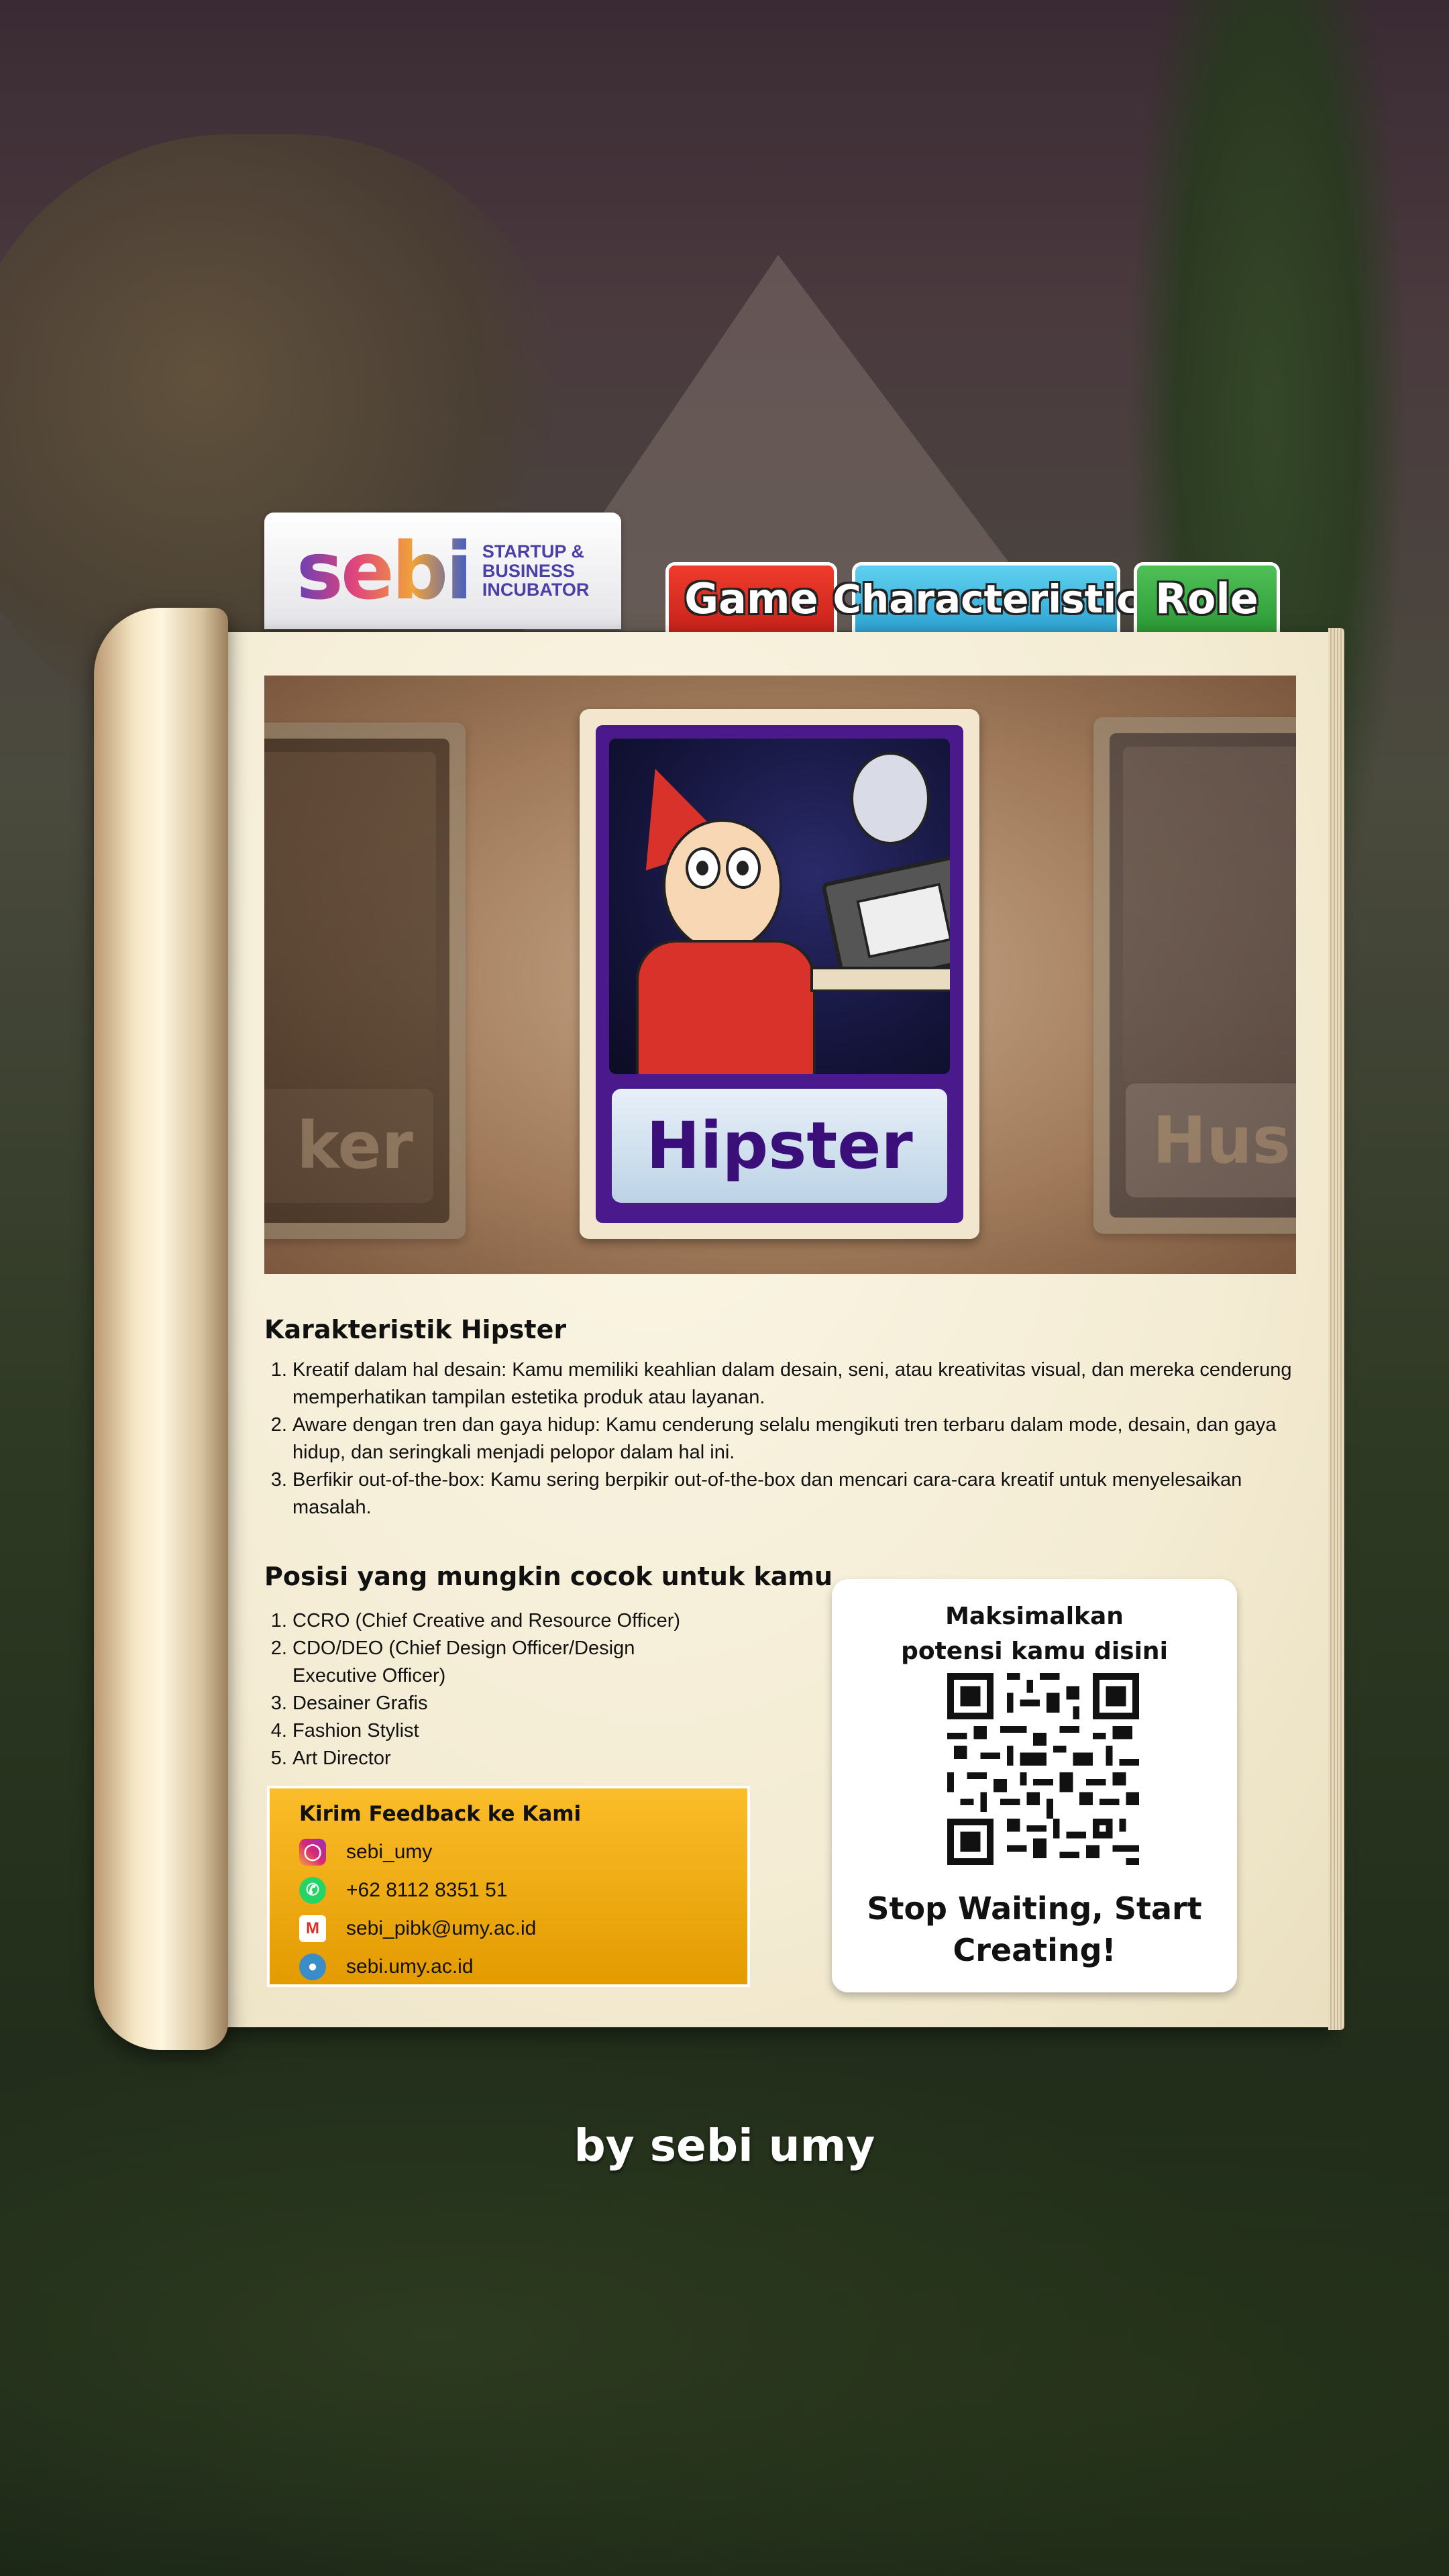  I want to click on positions-title: Posisi yang mungkin cocok untuk kamu, so click(548, 1576).